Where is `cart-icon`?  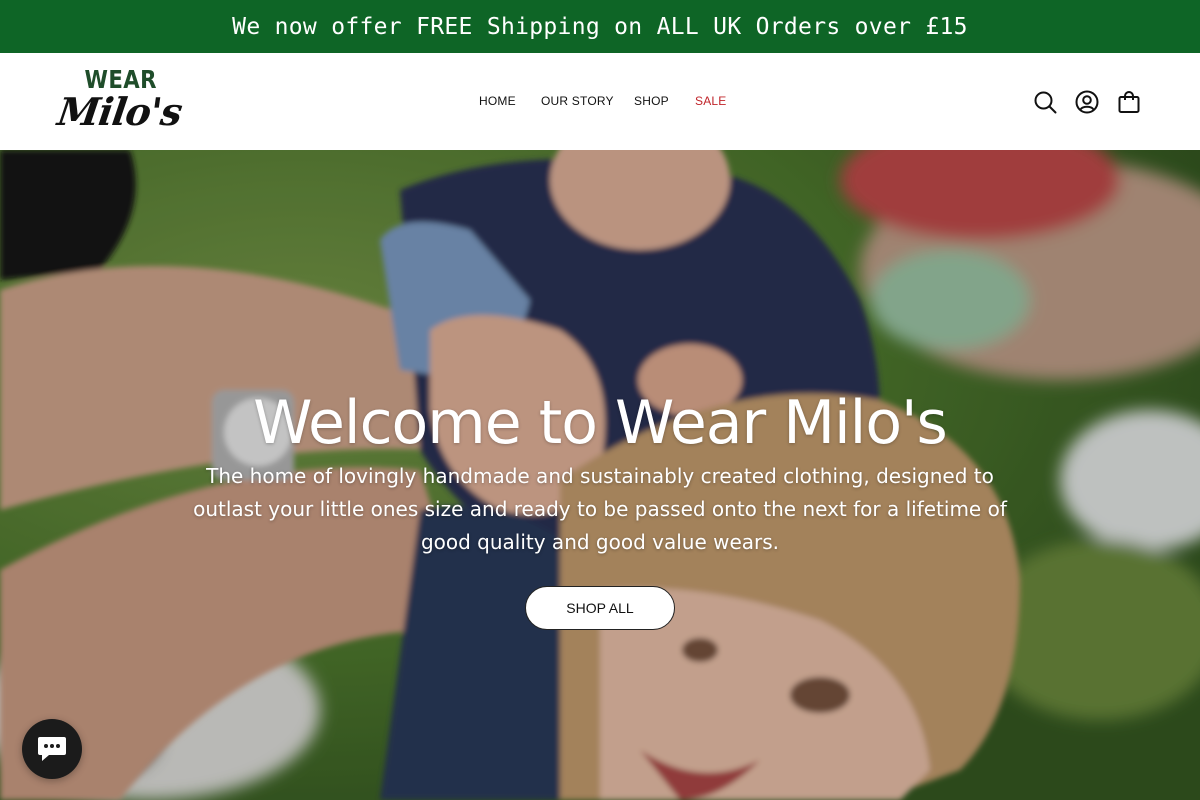
cart-icon is located at coordinates (1129, 102).